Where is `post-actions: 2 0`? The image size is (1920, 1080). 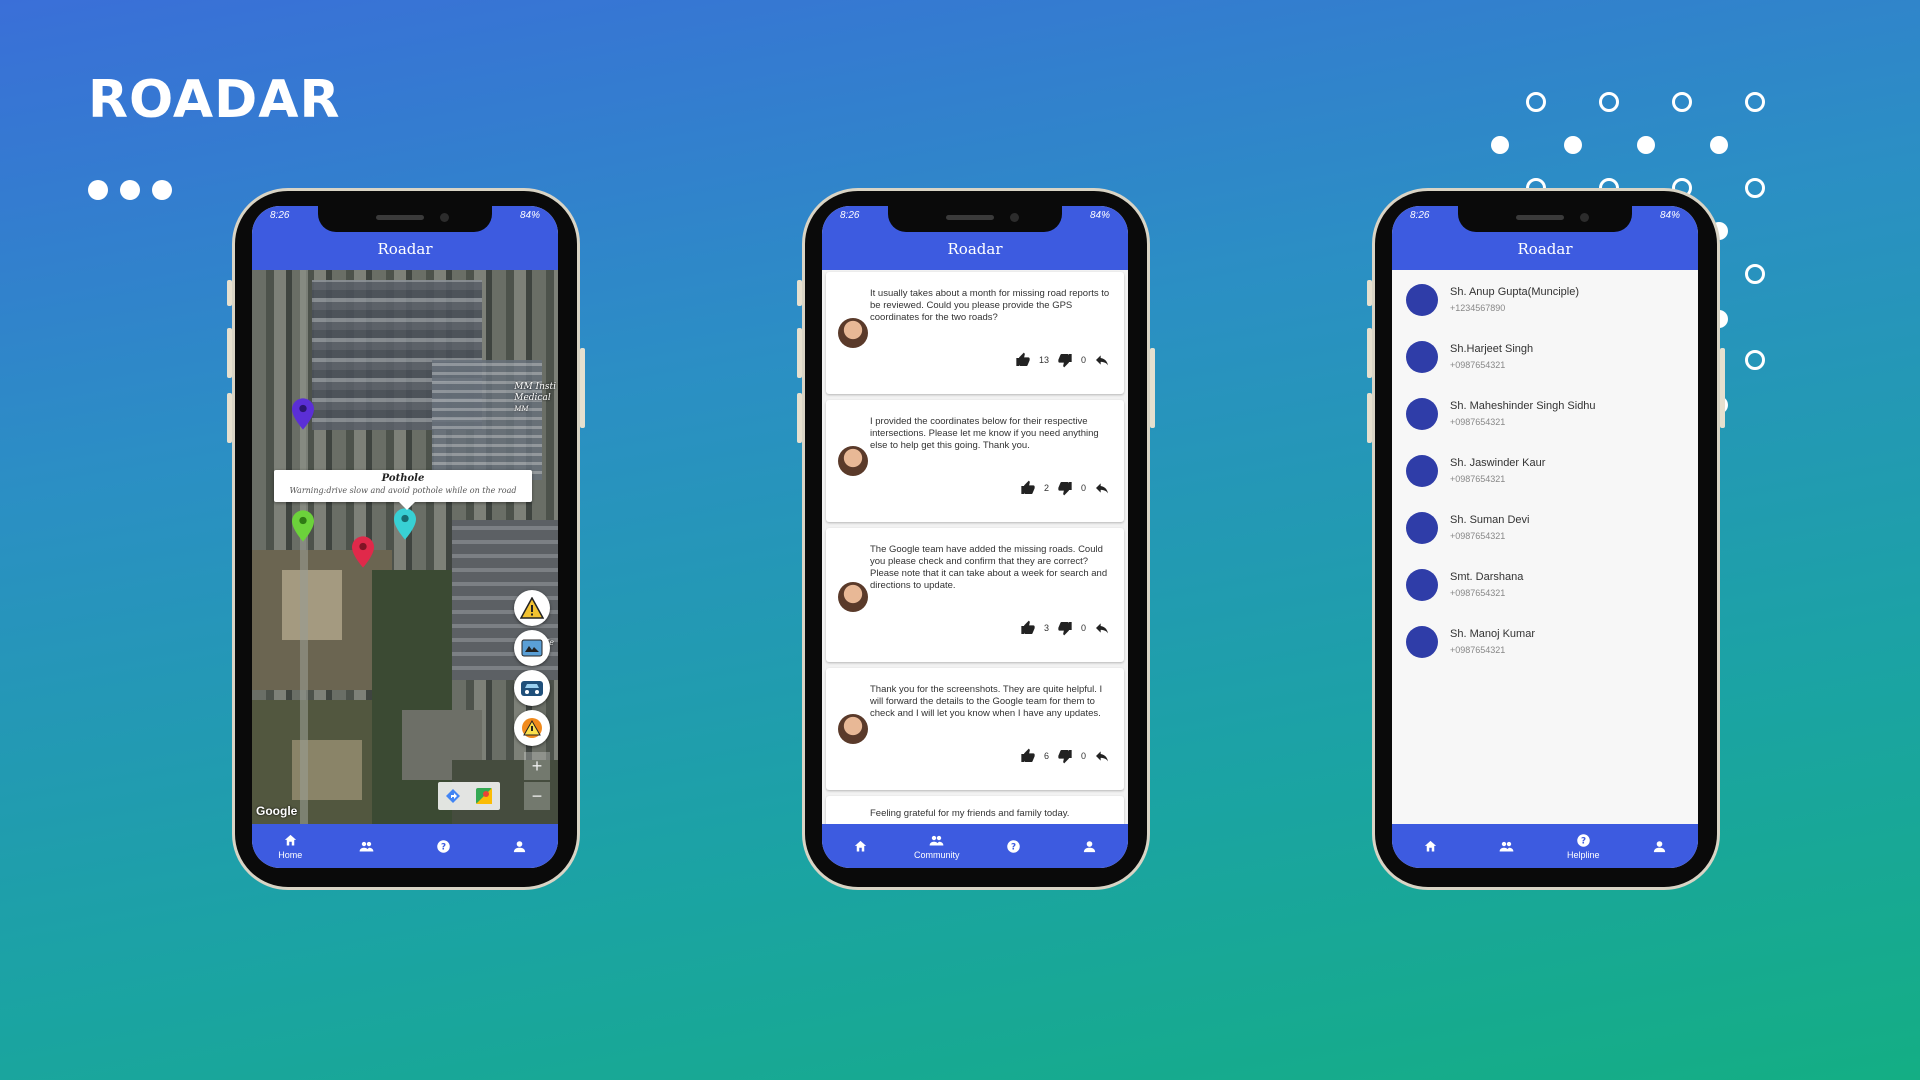
post-actions: 2 0 is located at coordinates (1065, 488).